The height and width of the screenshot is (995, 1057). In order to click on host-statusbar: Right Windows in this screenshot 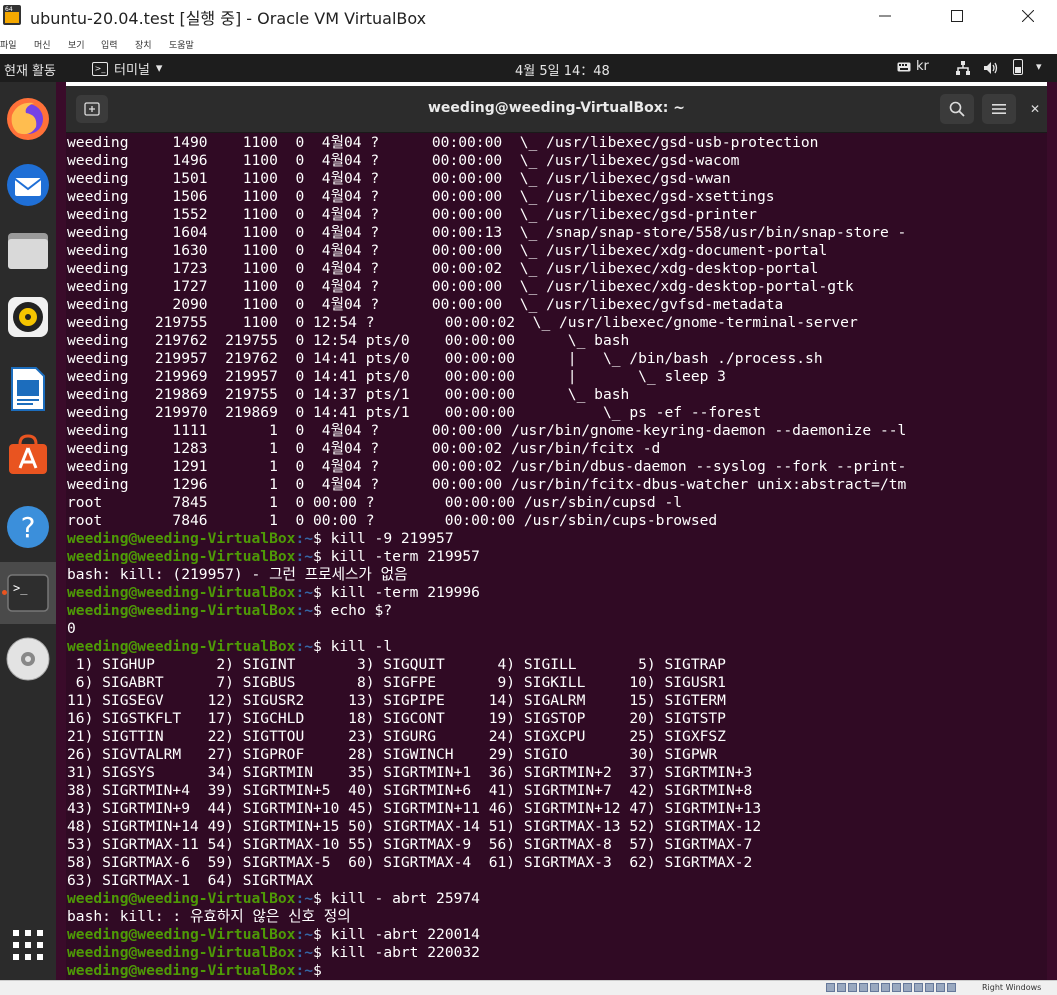, I will do `click(528, 987)`.